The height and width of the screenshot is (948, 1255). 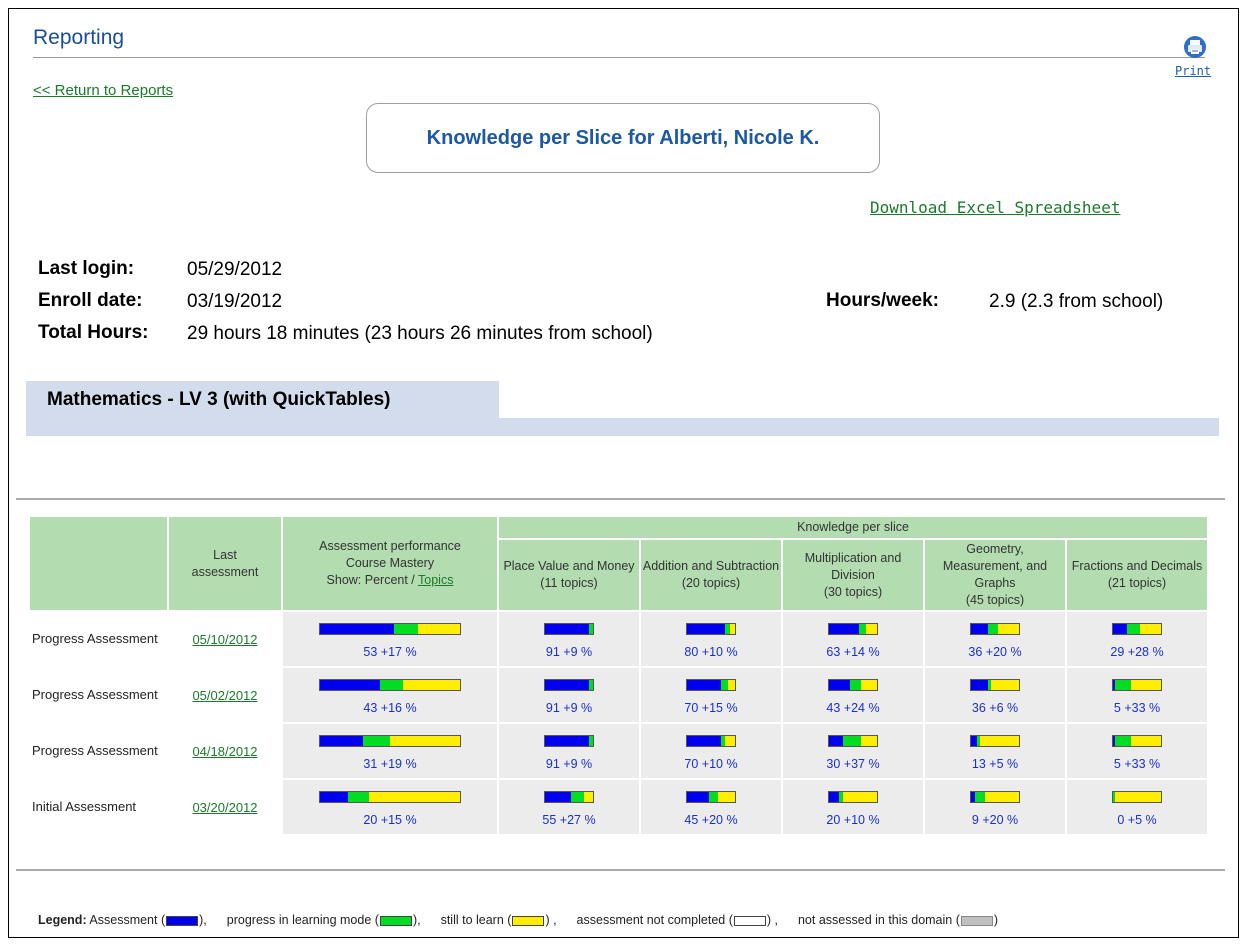 I want to click on return-to-reports-link: << Return to Reports, so click(x=103, y=90).